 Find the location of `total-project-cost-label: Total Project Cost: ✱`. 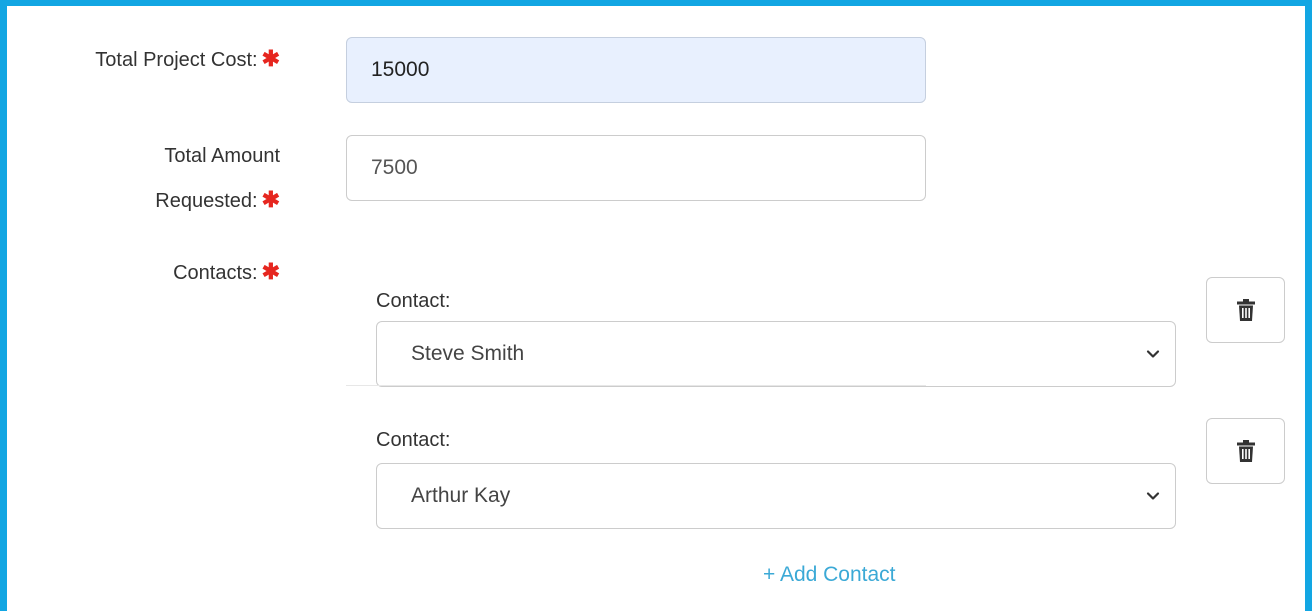

total-project-cost-label: Total Project Cost: ✱ is located at coordinates (160, 59).